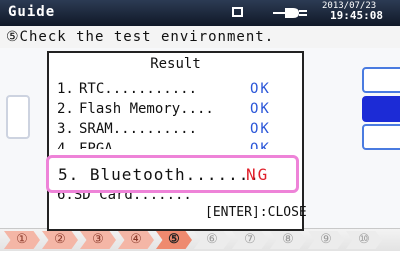 Image resolution: width=400 pixels, height=276 pixels. Describe the element at coordinates (200, 13) in the screenshot. I see `title-bar: Guide 2013/07/23 19:45:08` at that location.